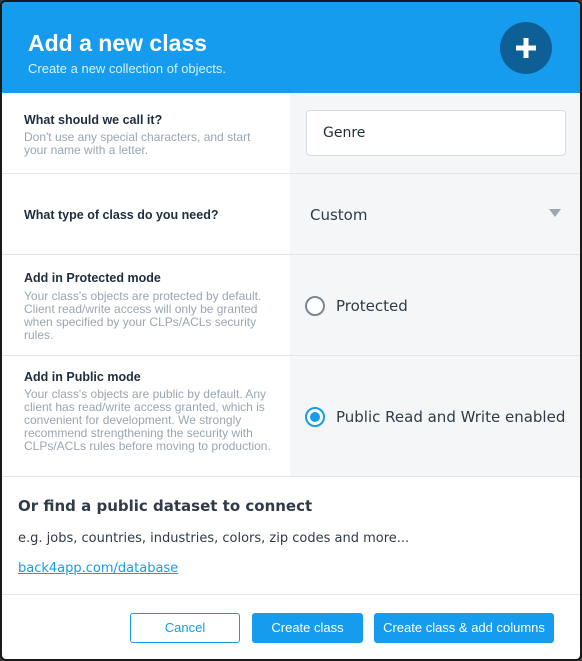 Image resolution: width=582 pixels, height=661 pixels. I want to click on class-type-row: What type of class do you need? Custom, so click(291, 214).